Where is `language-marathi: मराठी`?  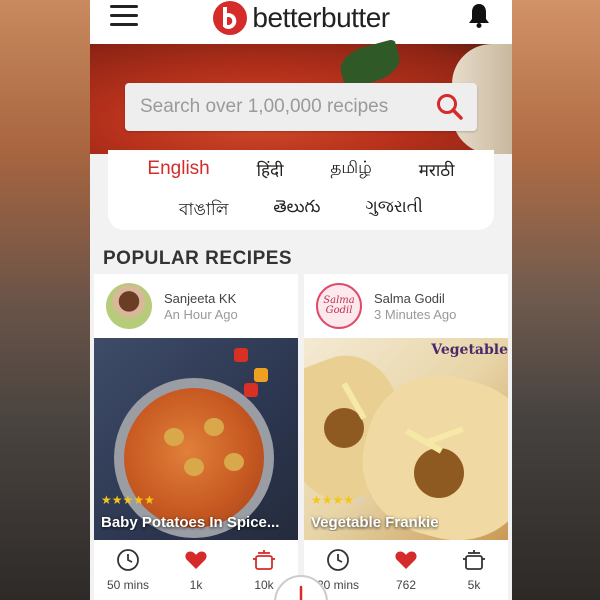
language-marathi: मराठी is located at coordinates (437, 169).